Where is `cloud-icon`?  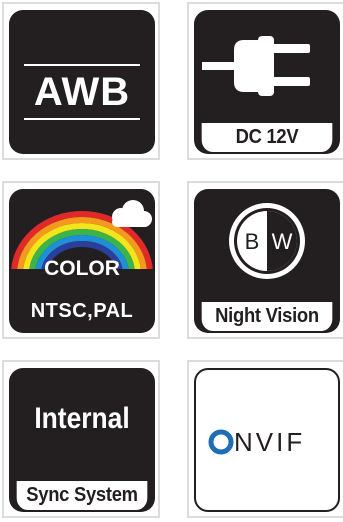 cloud-icon is located at coordinates (132, 213).